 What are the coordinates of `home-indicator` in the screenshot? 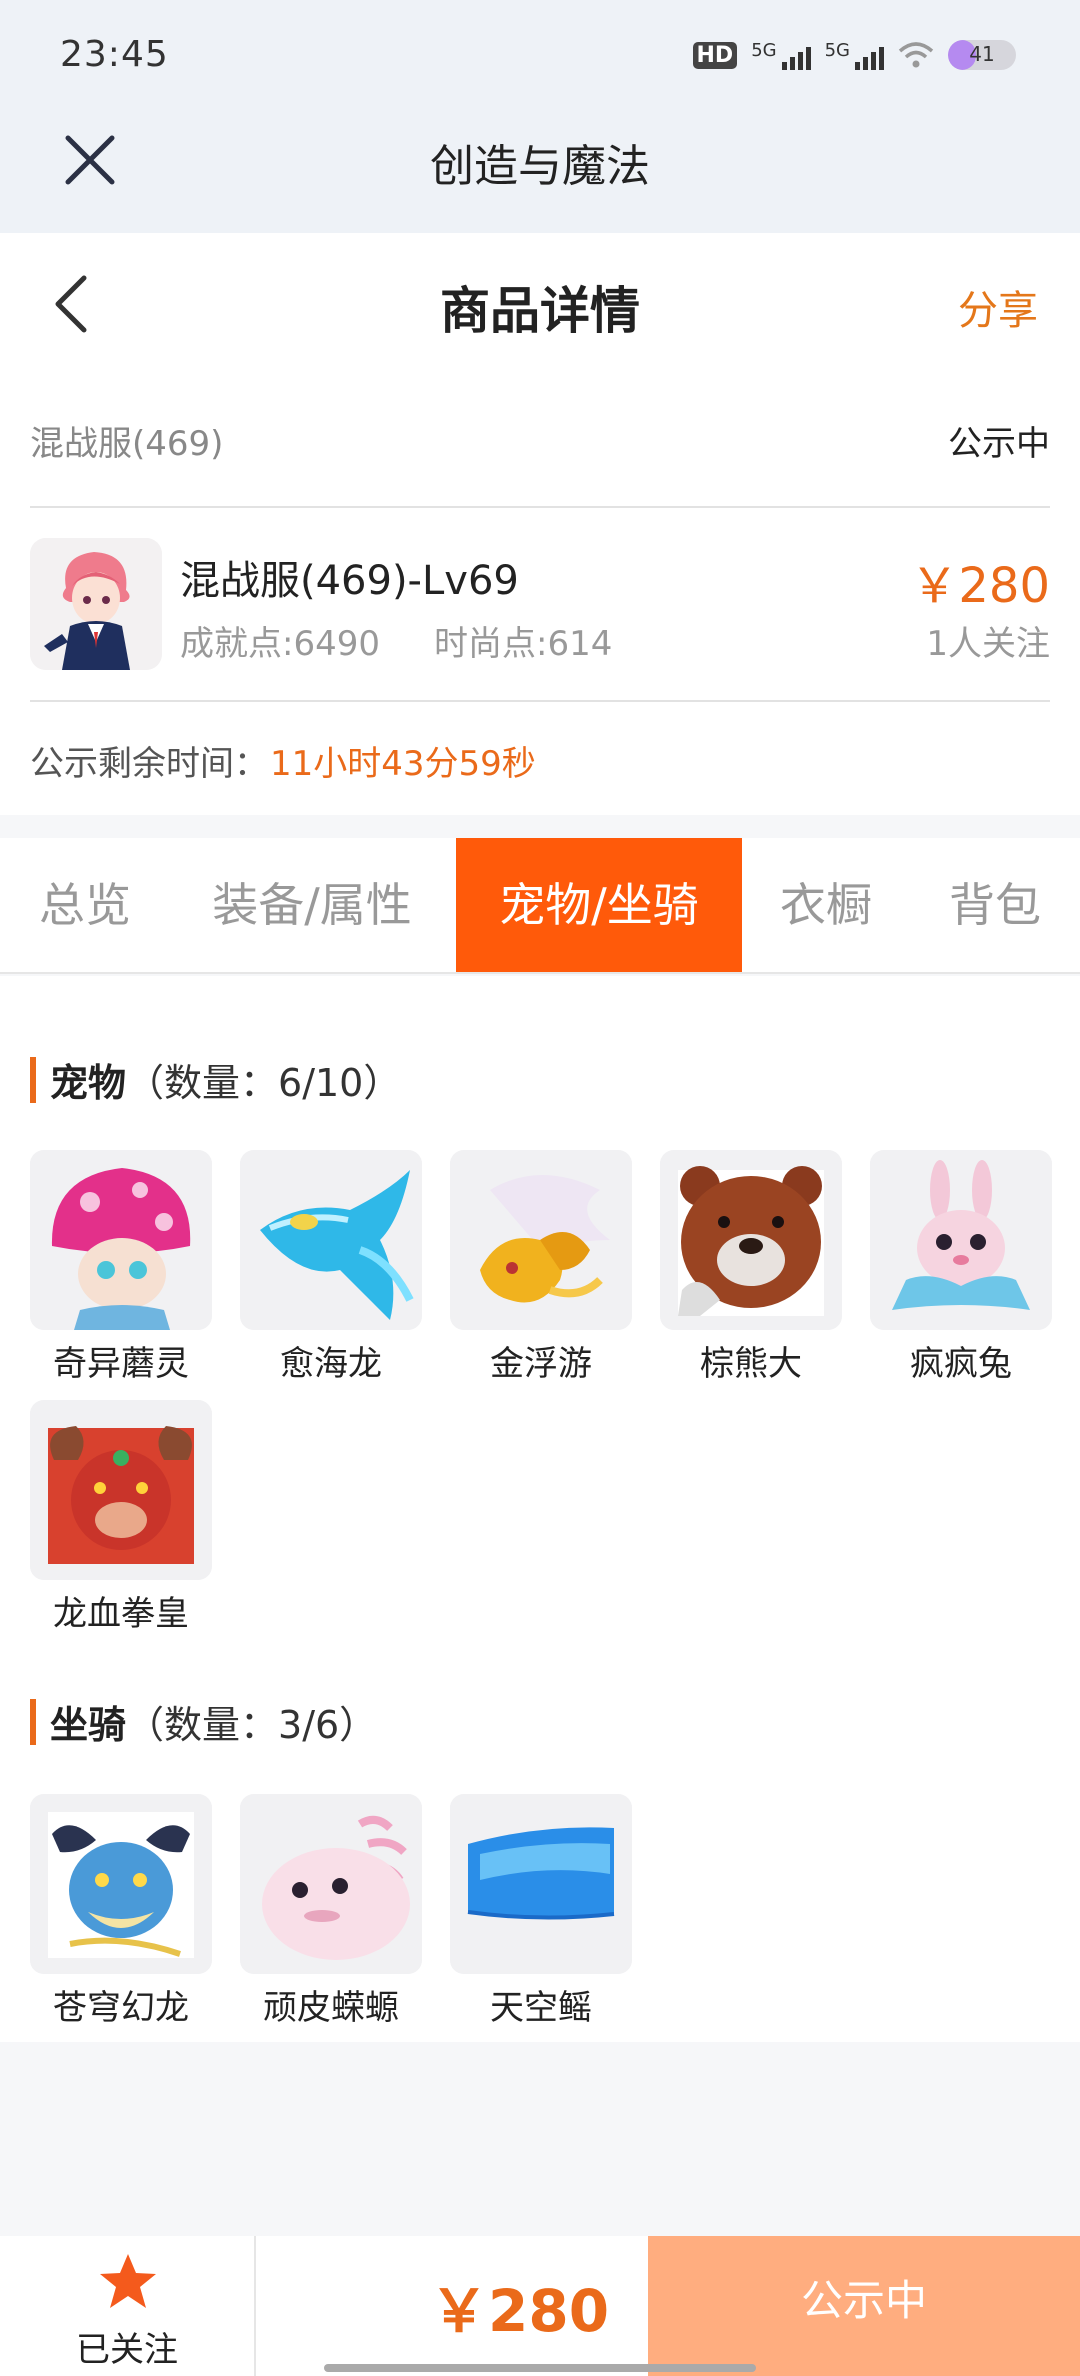 It's located at (540, 2368).